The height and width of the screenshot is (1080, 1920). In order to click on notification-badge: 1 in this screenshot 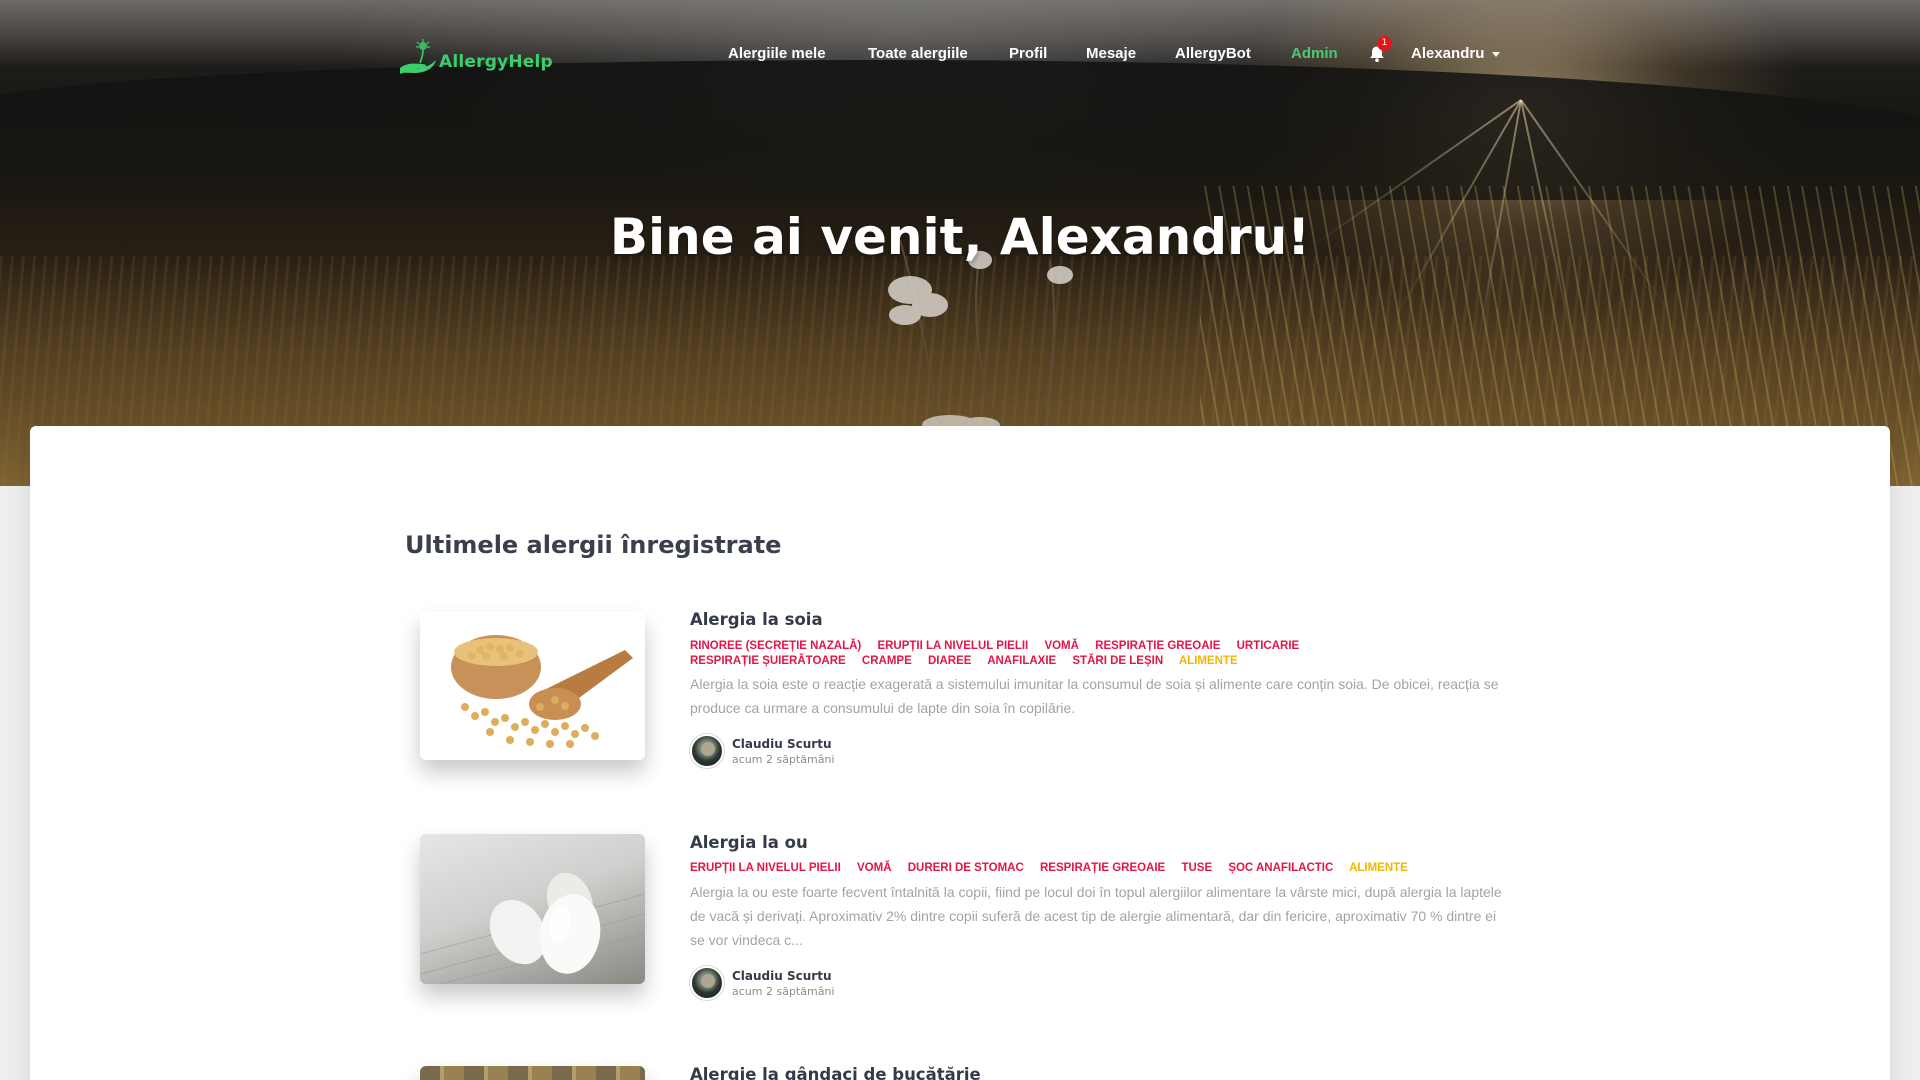, I will do `click(1384, 43)`.